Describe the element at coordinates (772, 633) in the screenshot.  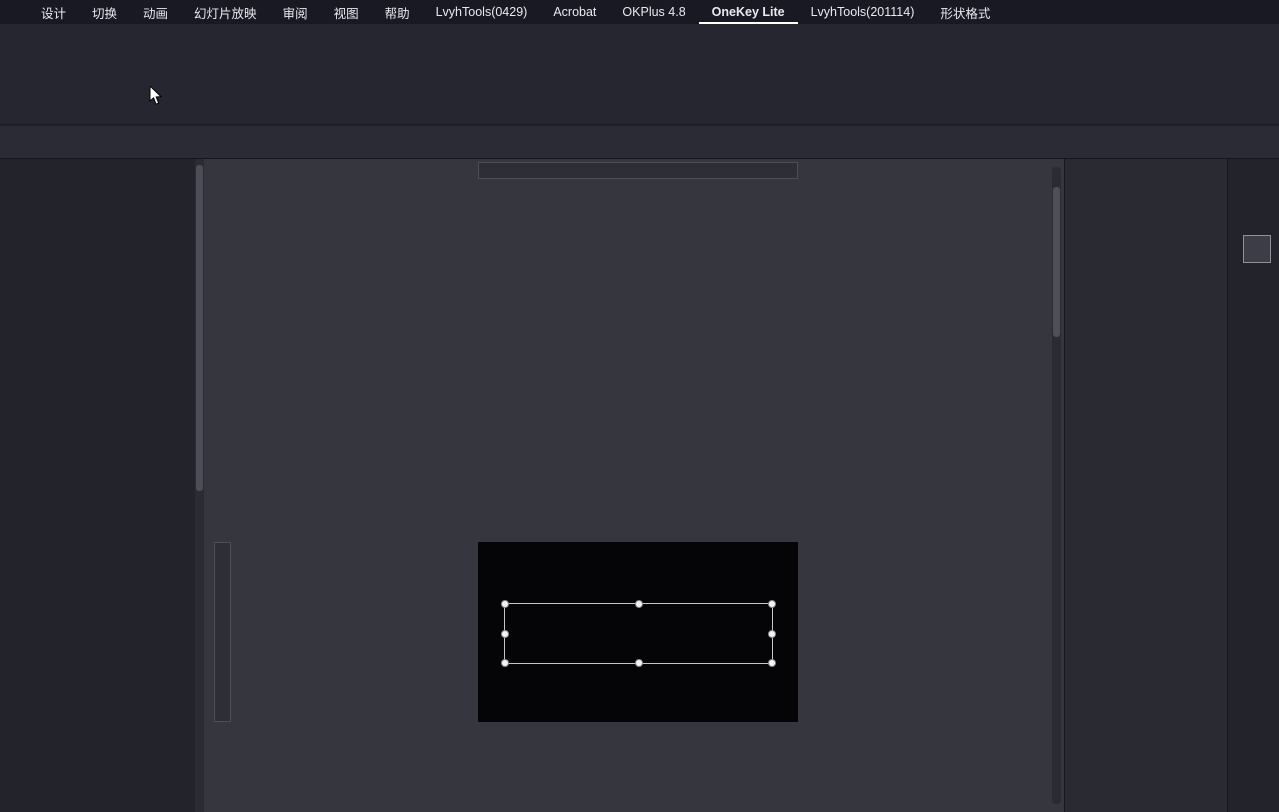
I see `selection-handle-right` at that location.